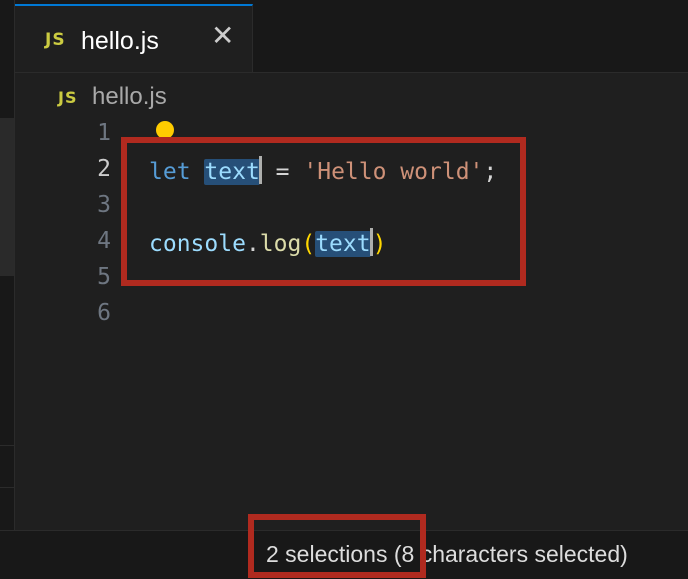  Describe the element at coordinates (222, 36) in the screenshot. I see `close-icon: ✕` at that location.